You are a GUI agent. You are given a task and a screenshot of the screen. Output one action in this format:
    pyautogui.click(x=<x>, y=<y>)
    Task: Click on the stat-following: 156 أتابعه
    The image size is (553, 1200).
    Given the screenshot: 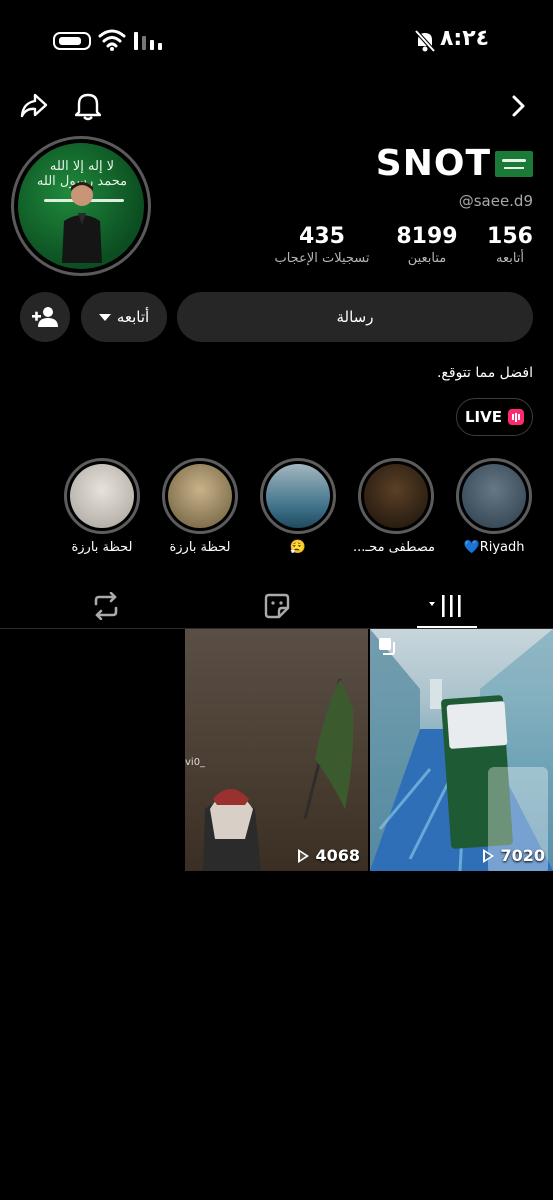 What is the action you would take?
    pyautogui.click(x=510, y=245)
    